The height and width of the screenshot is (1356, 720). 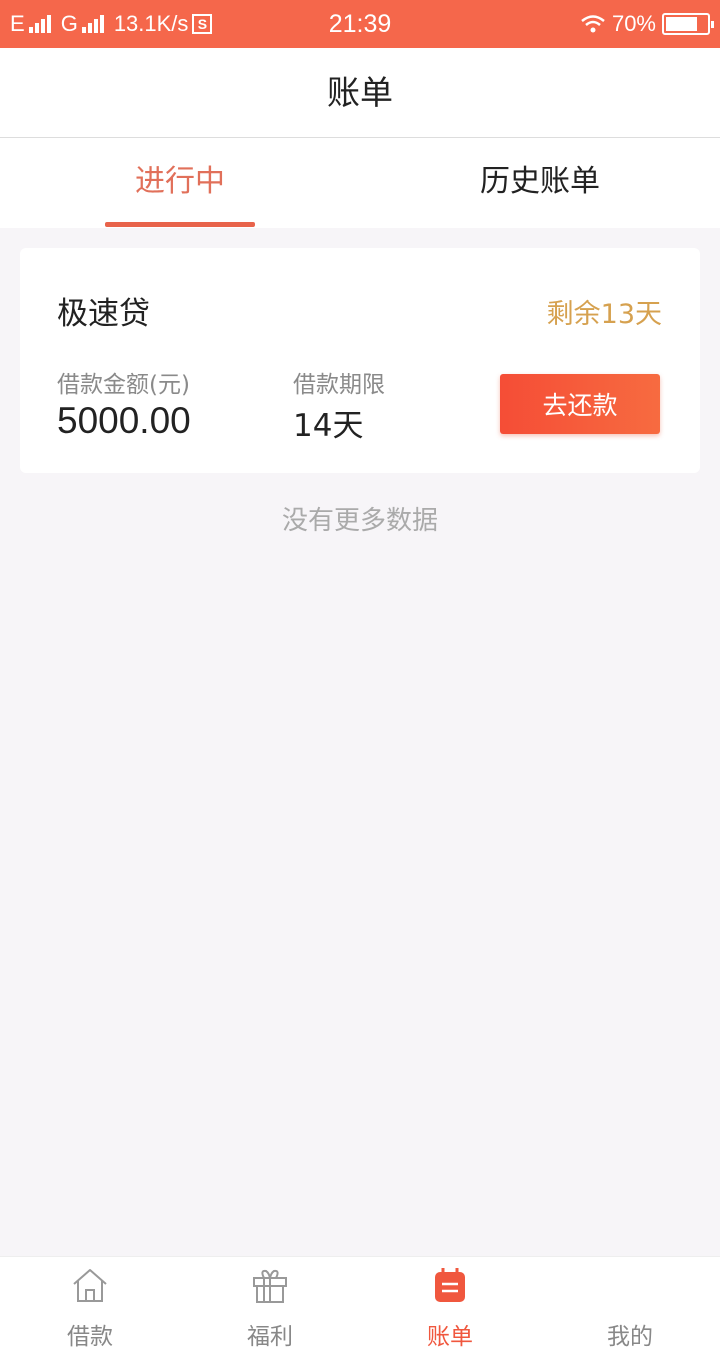 I want to click on bottom-nav: 借款 福利 账单 我的, so click(x=360, y=1306).